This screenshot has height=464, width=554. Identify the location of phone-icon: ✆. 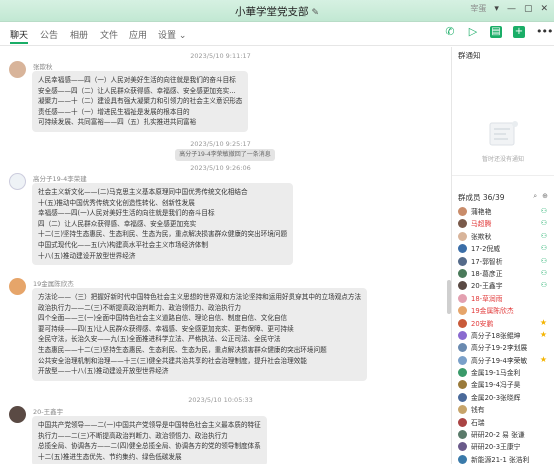
(450, 32).